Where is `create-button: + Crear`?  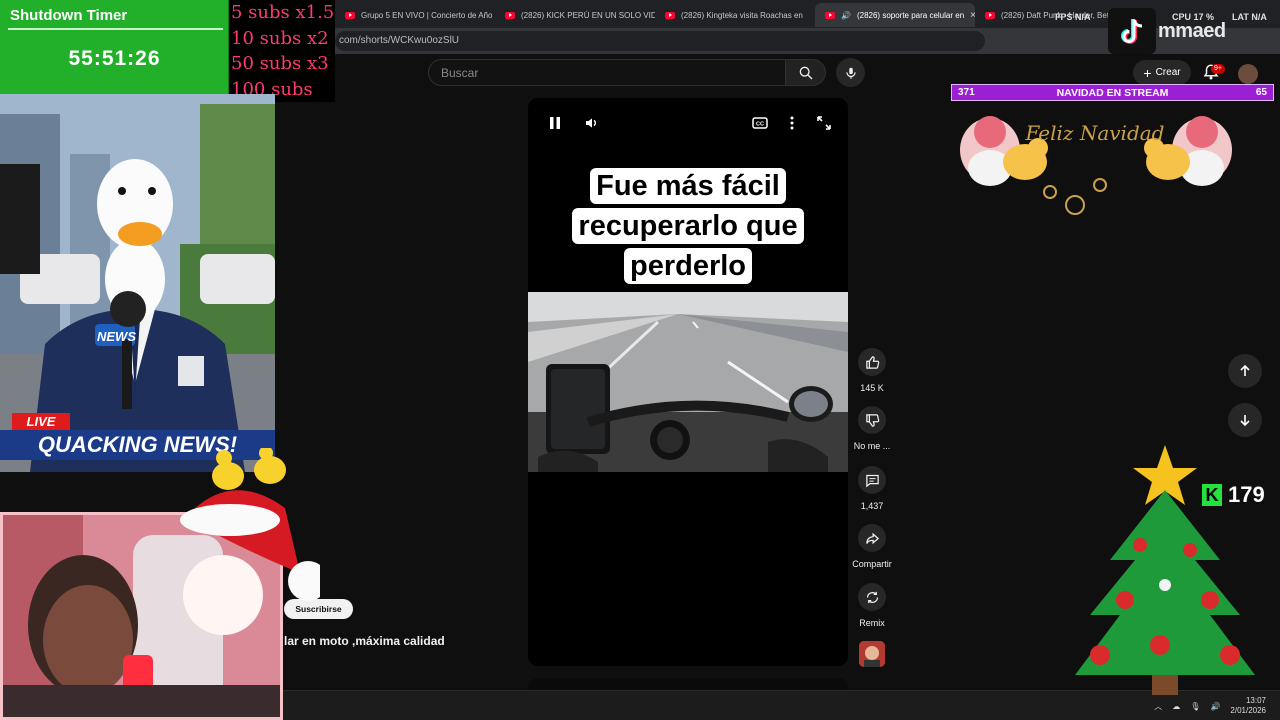 create-button: + Crear is located at coordinates (1162, 72).